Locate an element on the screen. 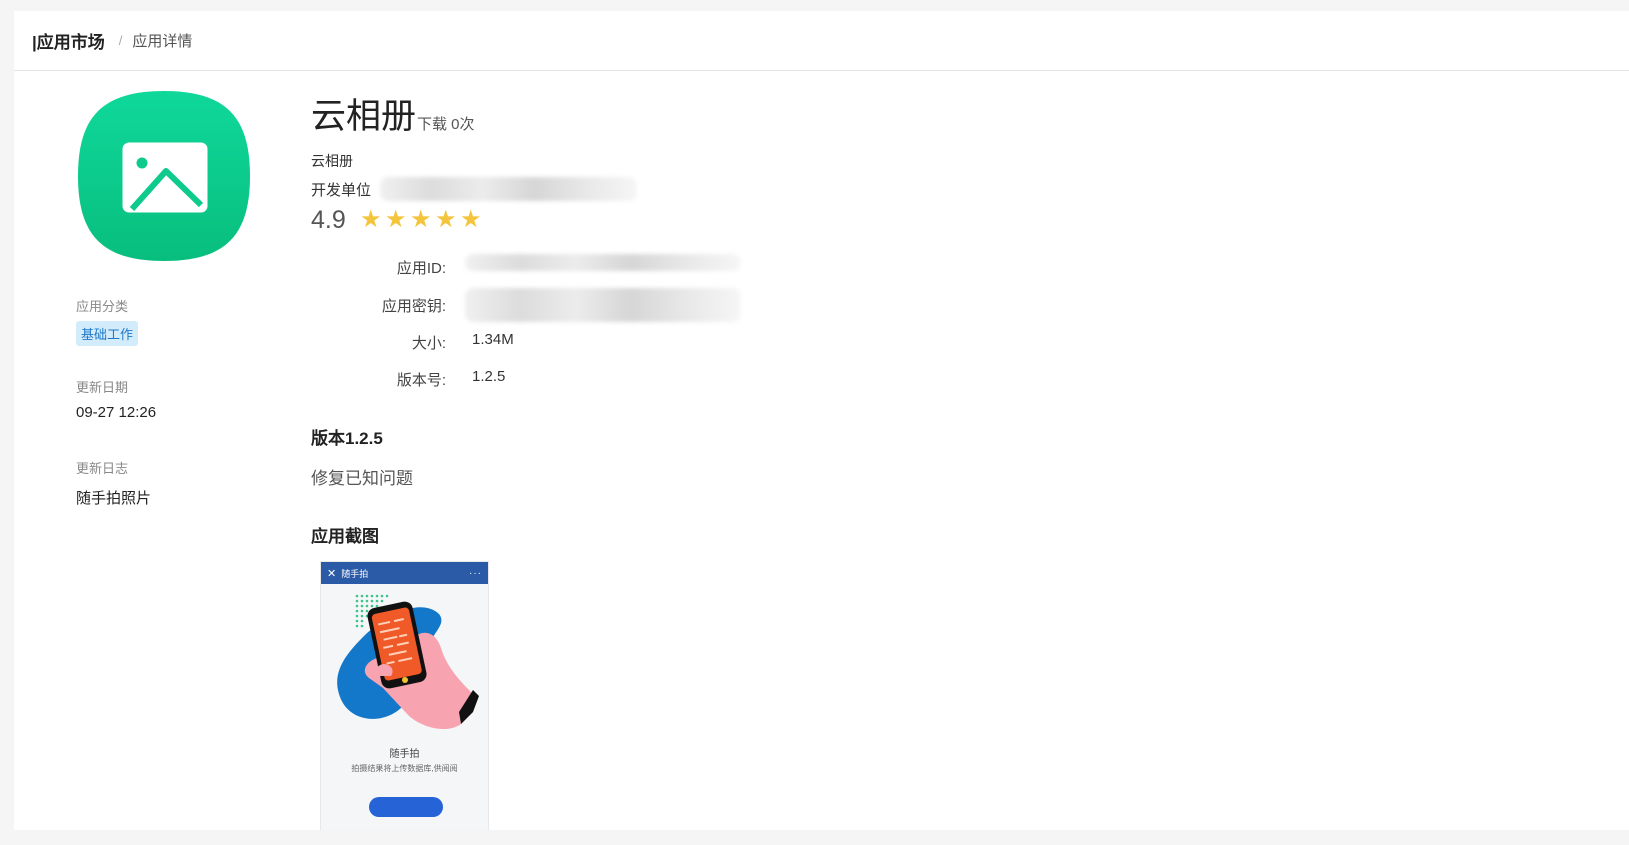 Image resolution: width=1629 pixels, height=845 pixels. changelog-value: 随手拍照片 is located at coordinates (114, 498).